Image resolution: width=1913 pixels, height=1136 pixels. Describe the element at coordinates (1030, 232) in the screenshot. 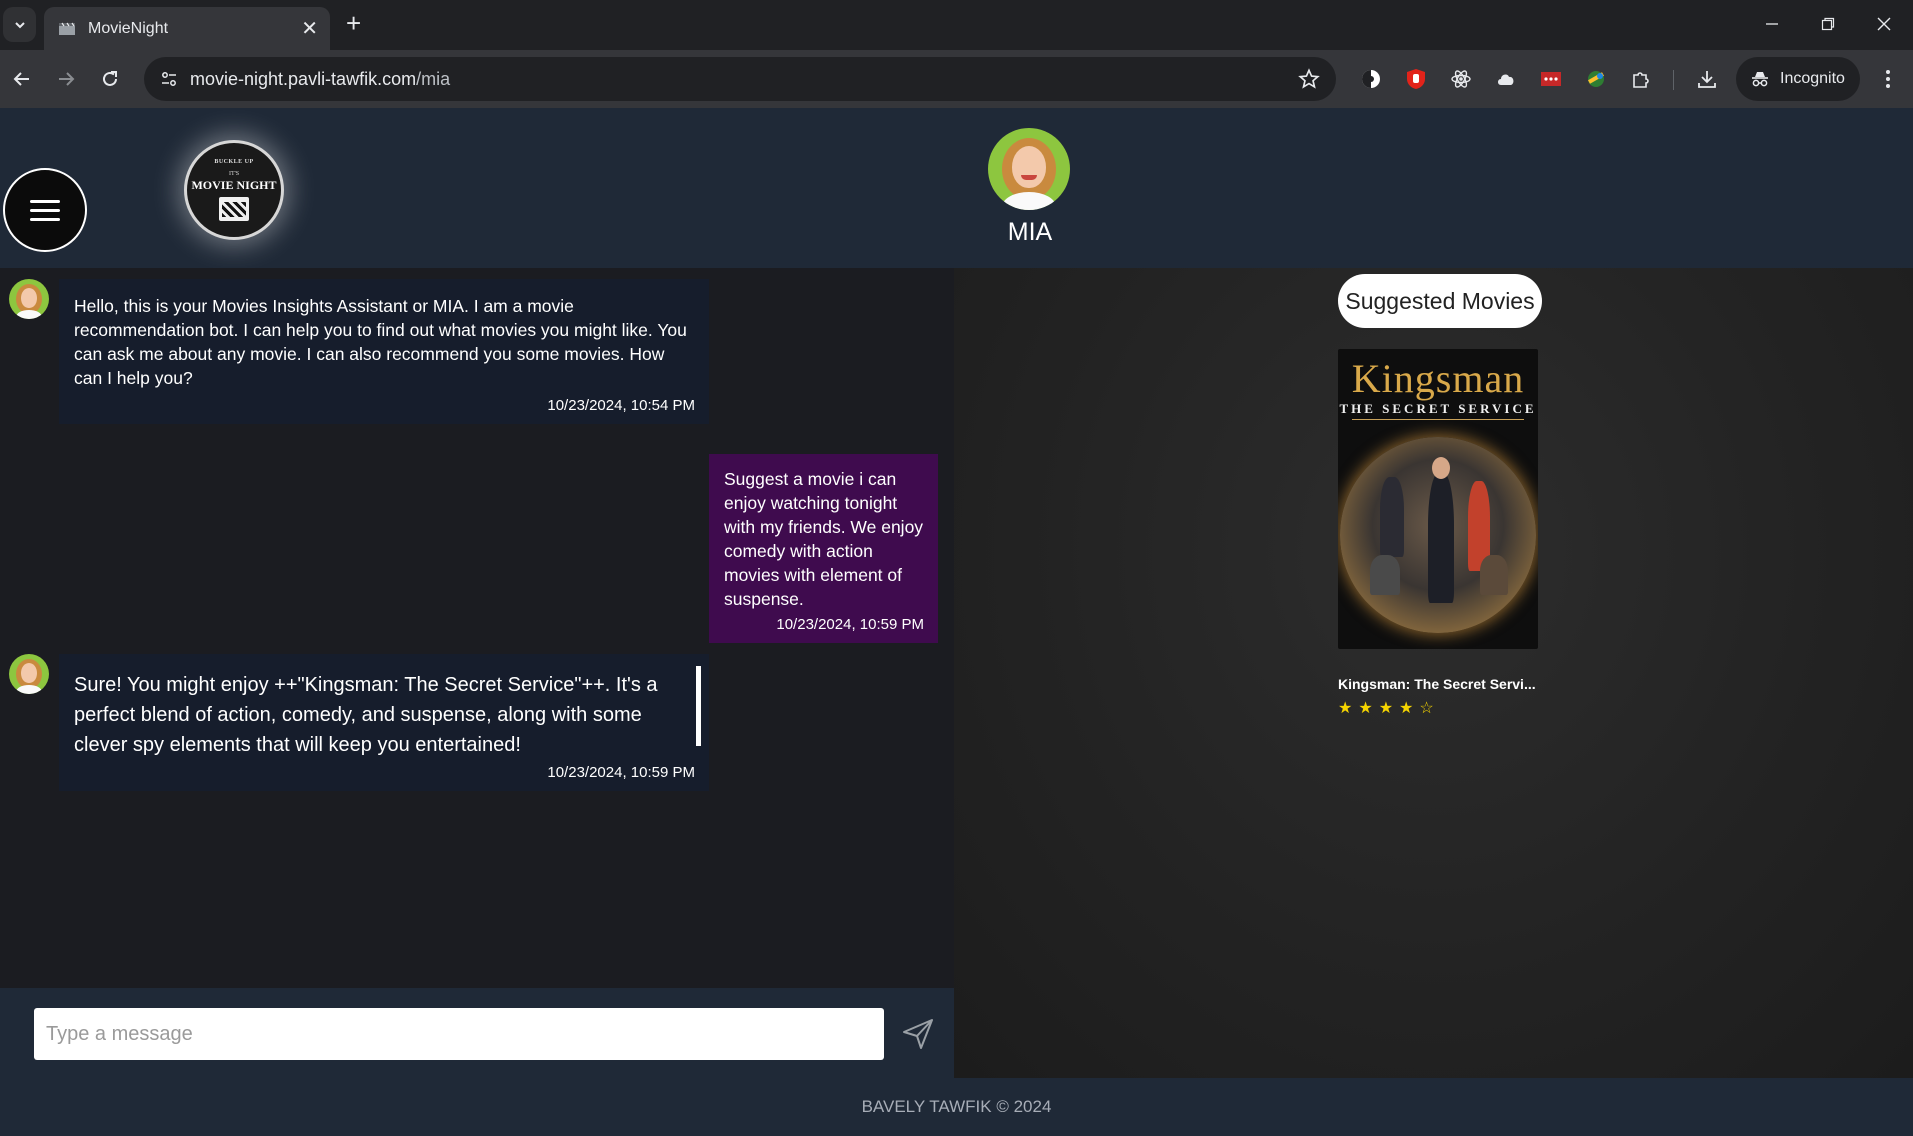

I see `bot-name: MIA` at that location.